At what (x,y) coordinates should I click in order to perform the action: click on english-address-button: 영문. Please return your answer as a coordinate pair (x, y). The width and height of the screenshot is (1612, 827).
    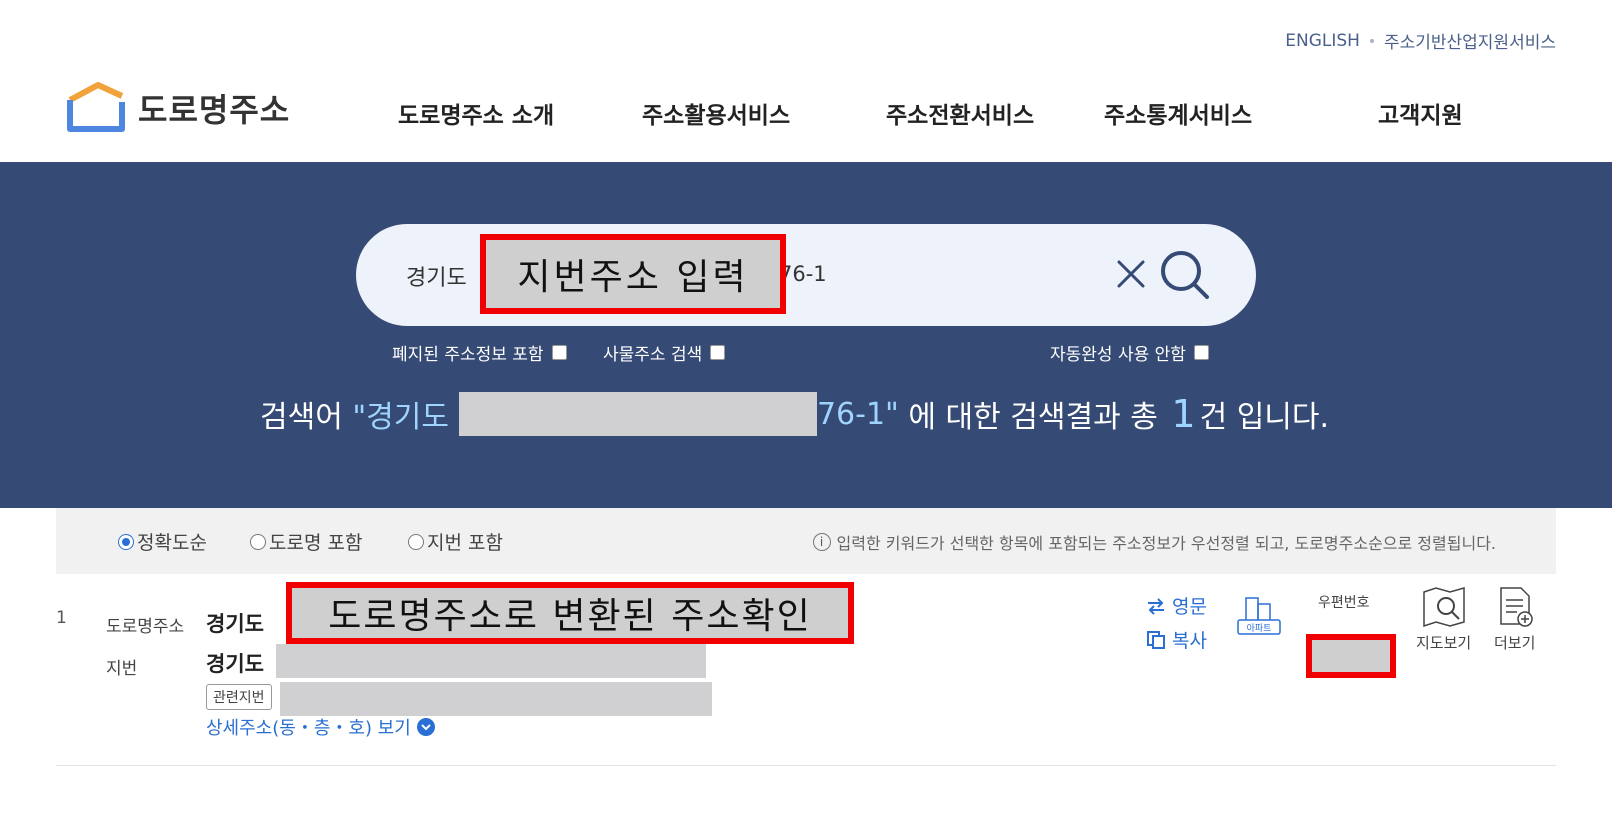
    Looking at the image, I should click on (1176, 605).